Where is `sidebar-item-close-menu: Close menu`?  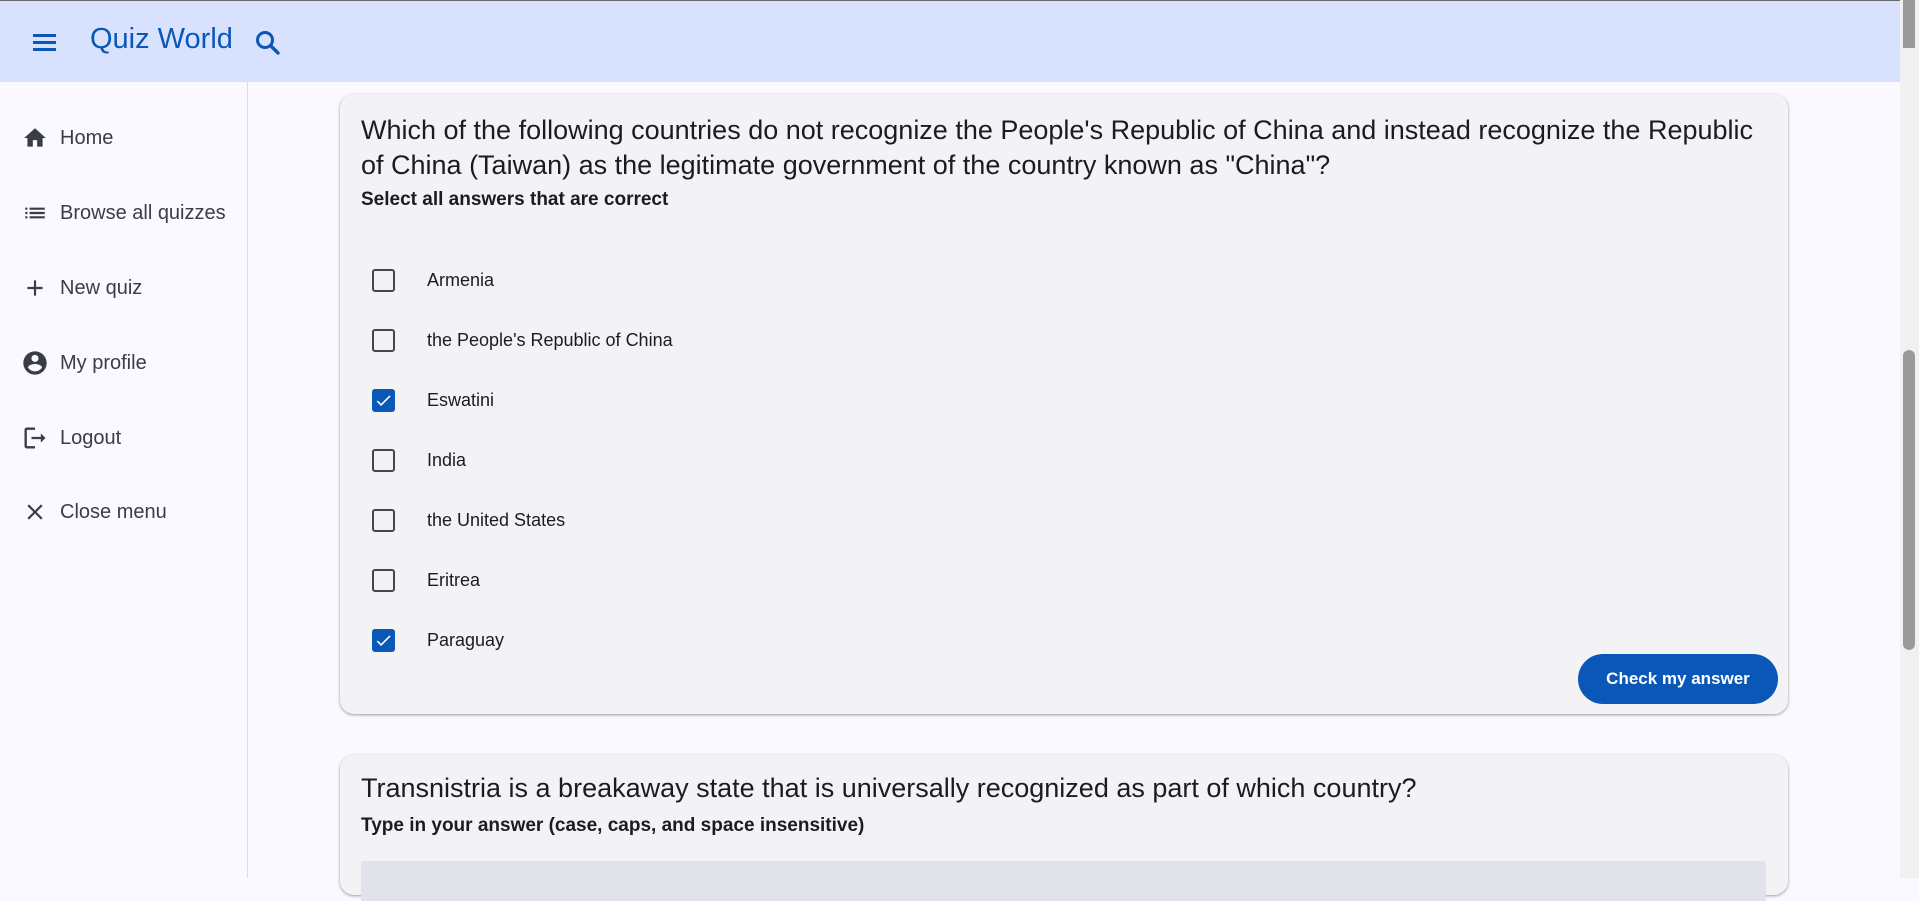
sidebar-item-close-menu: Close menu is located at coordinates (123, 512).